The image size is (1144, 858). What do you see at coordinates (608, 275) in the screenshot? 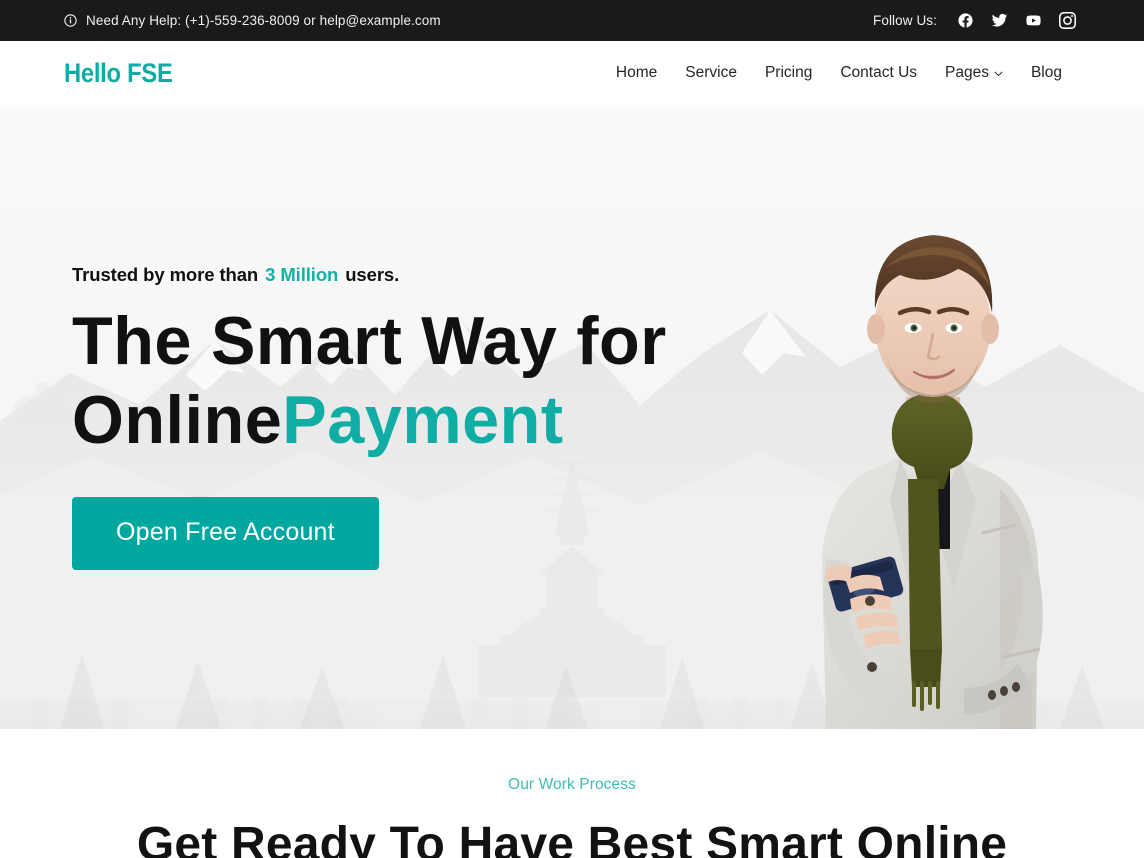
I see `hero-eyebrow: Trusted by more than 3 Million users.` at bounding box center [608, 275].